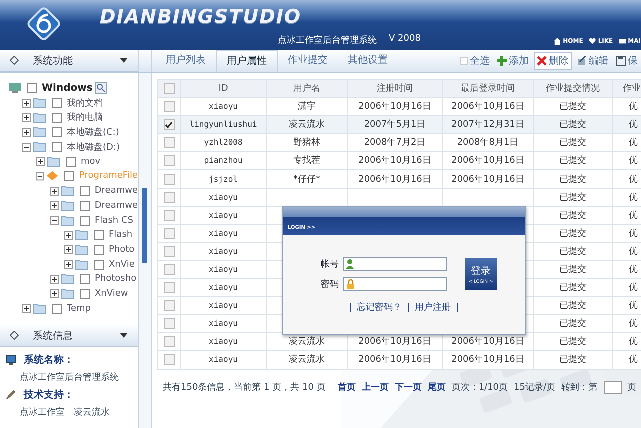  I want to click on page-link: 尾页, so click(437, 387).